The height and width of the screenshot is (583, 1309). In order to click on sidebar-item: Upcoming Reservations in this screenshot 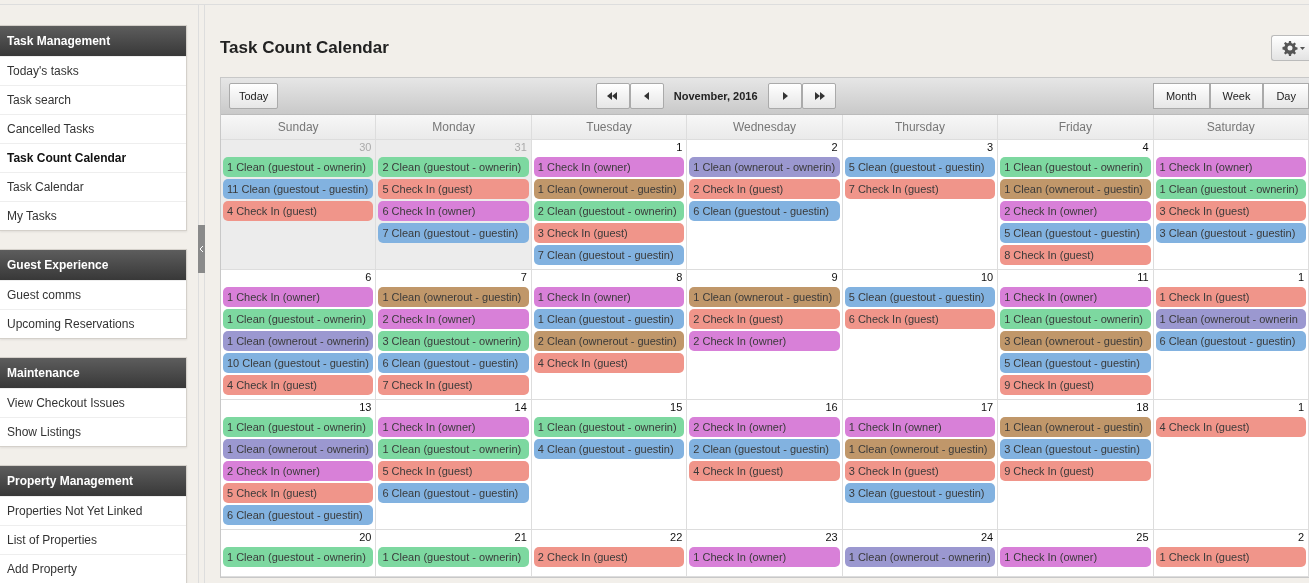, I will do `click(93, 323)`.